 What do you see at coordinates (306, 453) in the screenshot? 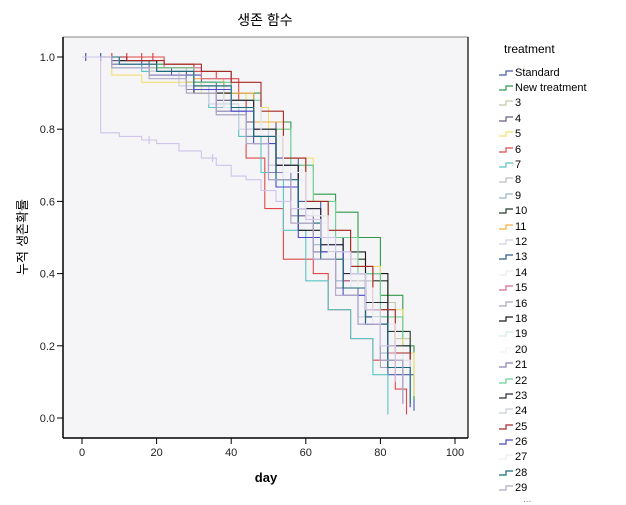
I see `x-tick-label: 60` at bounding box center [306, 453].